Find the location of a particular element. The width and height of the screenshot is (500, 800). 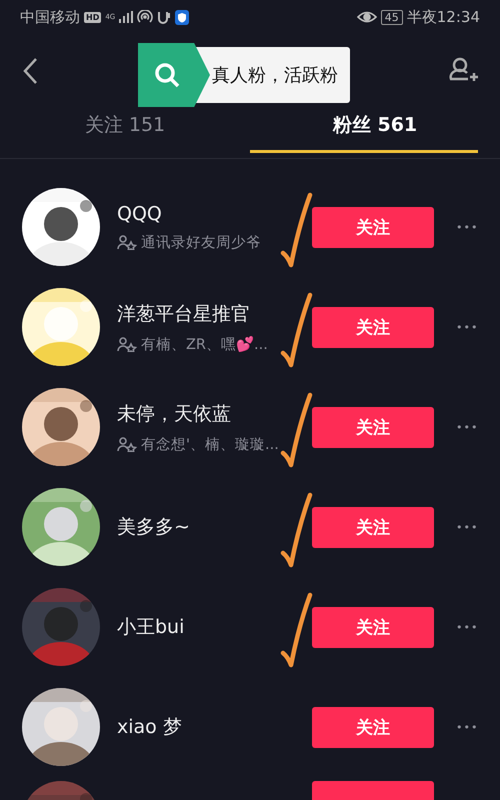

eye-icon is located at coordinates (366, 17).